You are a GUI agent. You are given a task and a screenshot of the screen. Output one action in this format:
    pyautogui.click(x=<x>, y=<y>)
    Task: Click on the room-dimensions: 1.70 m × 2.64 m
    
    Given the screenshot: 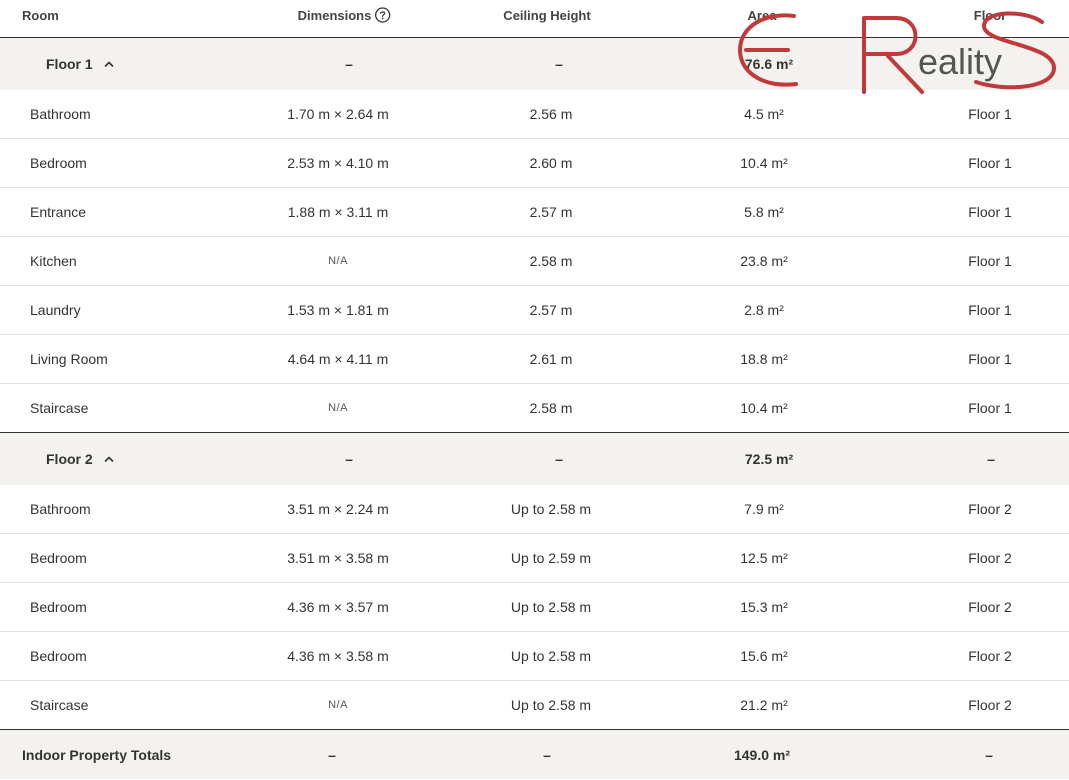 What is the action you would take?
    pyautogui.click(x=338, y=114)
    